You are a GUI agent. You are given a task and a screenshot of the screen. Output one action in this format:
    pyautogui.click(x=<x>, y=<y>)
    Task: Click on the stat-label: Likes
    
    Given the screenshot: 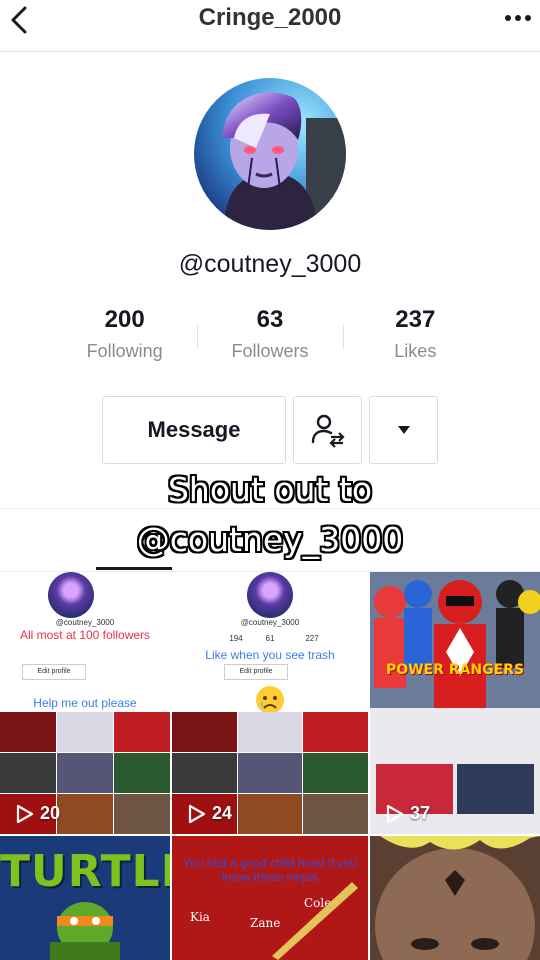 What is the action you would take?
    pyautogui.click(x=415, y=351)
    